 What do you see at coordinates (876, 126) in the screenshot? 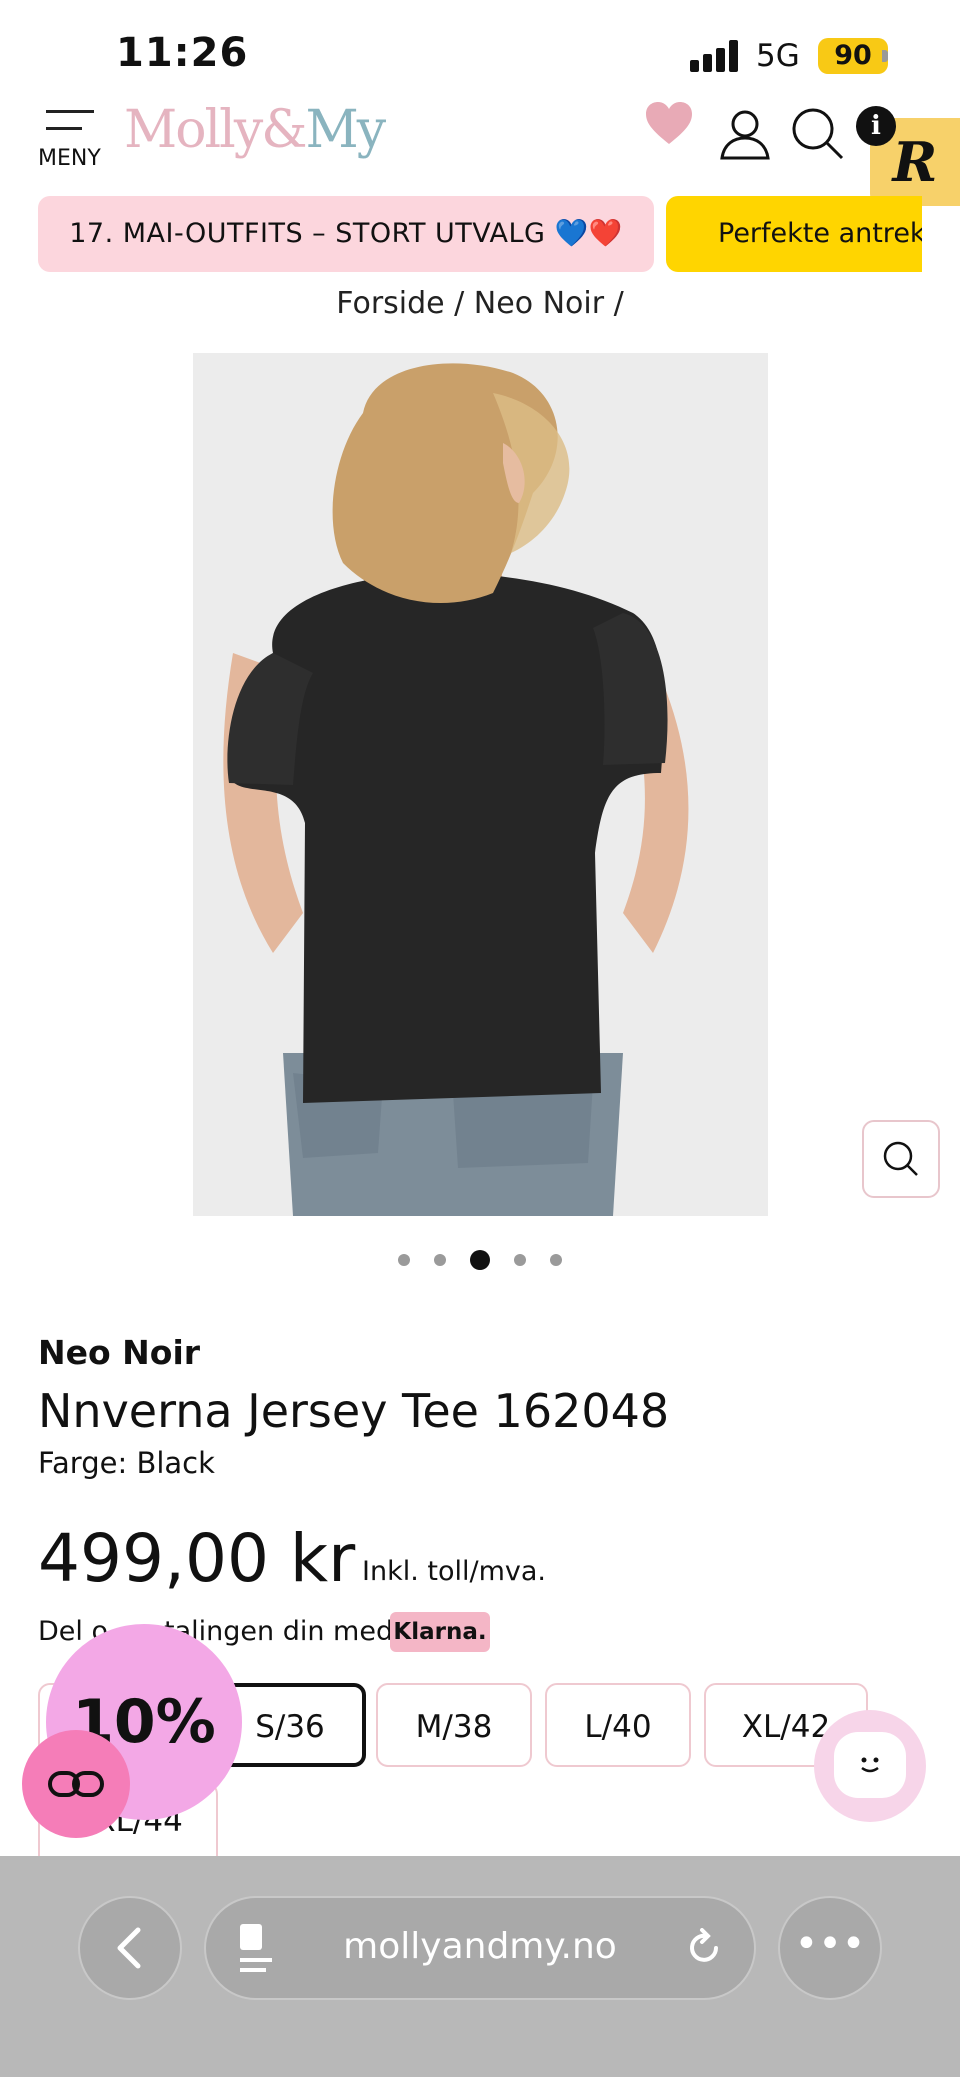
I see `info-icon: i` at bounding box center [876, 126].